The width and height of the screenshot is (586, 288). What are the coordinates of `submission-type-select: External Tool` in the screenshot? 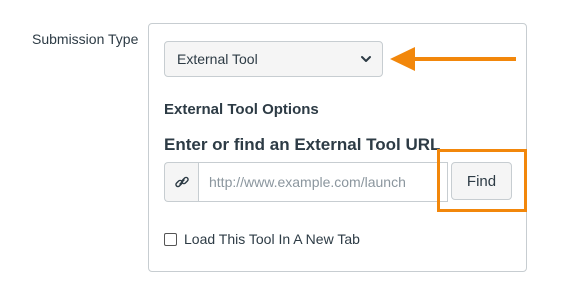 It's located at (273, 59).